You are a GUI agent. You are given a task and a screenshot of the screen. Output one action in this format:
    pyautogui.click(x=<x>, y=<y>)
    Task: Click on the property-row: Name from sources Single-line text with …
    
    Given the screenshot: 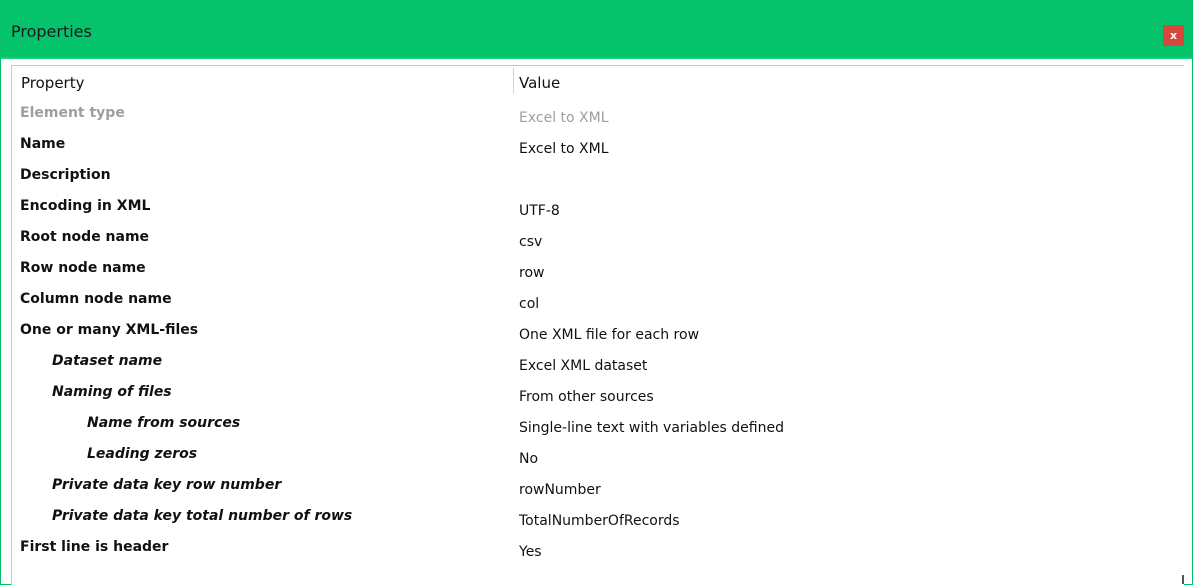 What is the action you would take?
    pyautogui.click(x=598, y=426)
    